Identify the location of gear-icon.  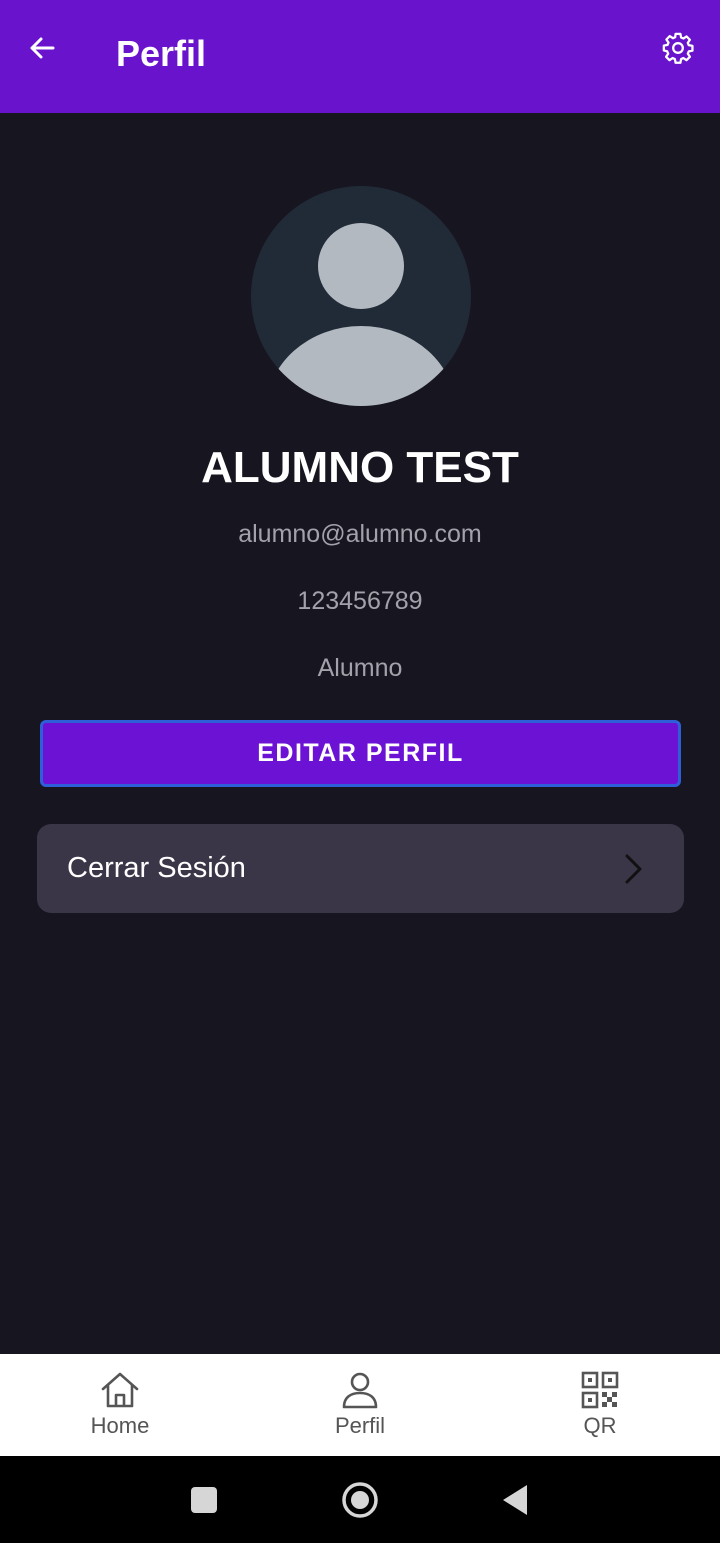
(678, 48).